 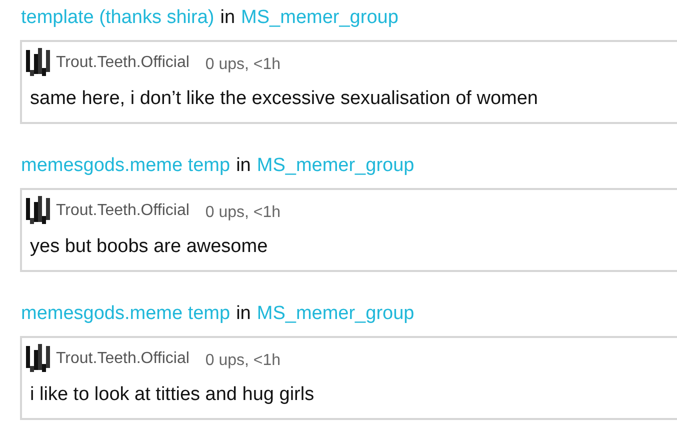 What do you see at coordinates (284, 99) in the screenshot?
I see `comment-text: same here, i don’t like the excessive sexualisation of women` at bounding box center [284, 99].